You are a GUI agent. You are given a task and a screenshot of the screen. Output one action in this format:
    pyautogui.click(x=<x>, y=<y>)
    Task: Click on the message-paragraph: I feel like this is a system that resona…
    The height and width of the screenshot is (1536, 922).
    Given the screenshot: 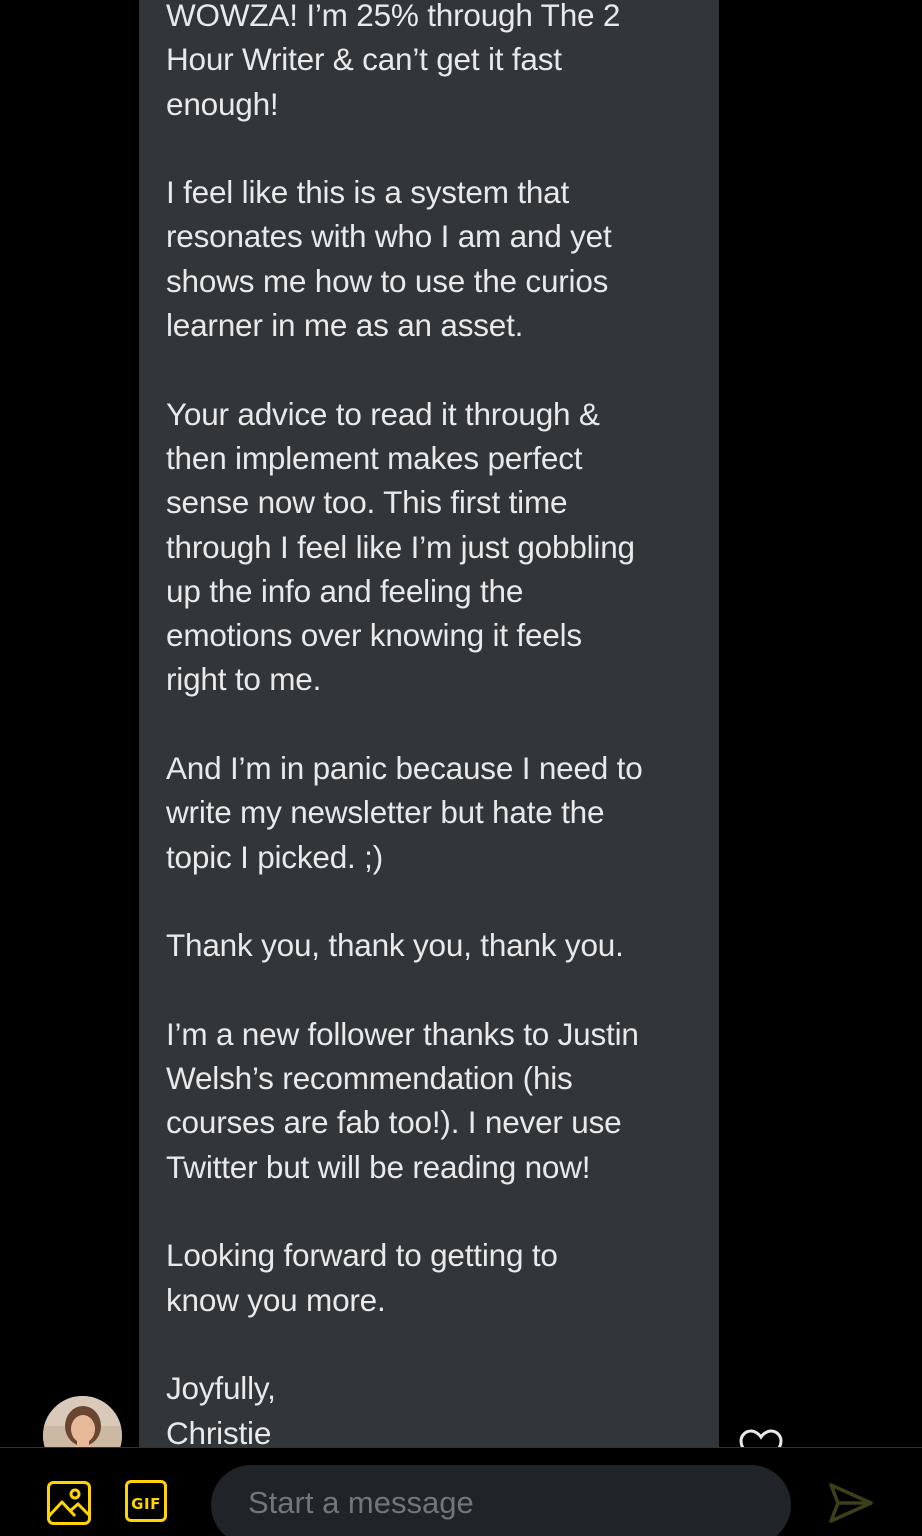 What is the action you would take?
    pyautogui.click(x=389, y=259)
    